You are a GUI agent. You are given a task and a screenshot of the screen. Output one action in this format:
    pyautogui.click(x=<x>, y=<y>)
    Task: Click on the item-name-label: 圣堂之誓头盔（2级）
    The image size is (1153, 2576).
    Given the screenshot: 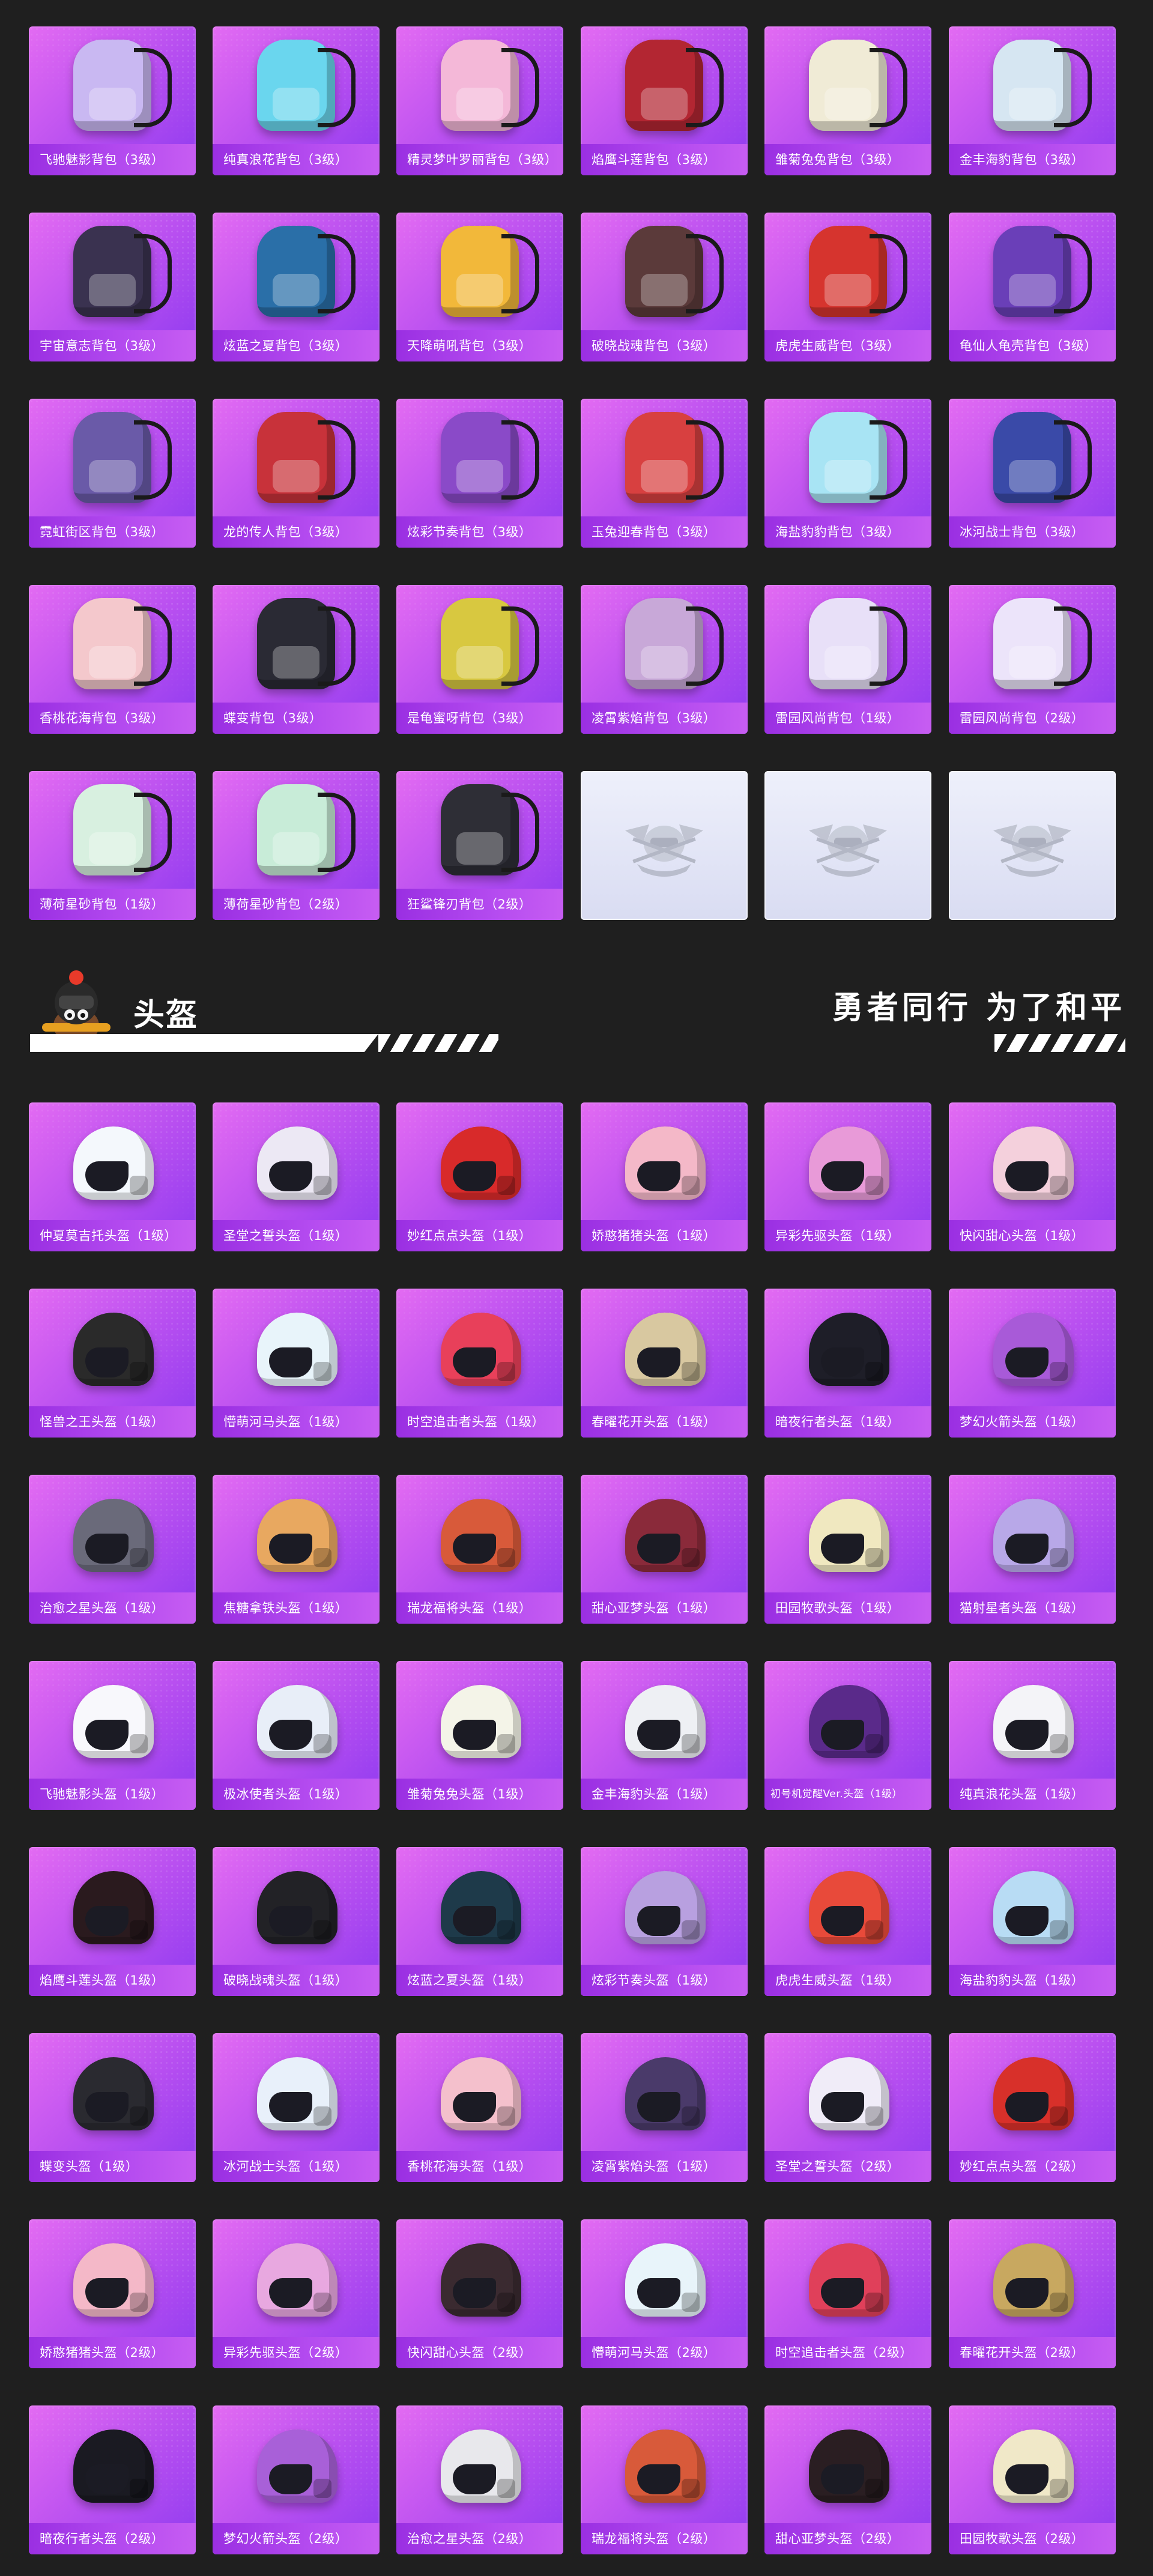 What is the action you would take?
    pyautogui.click(x=847, y=2166)
    